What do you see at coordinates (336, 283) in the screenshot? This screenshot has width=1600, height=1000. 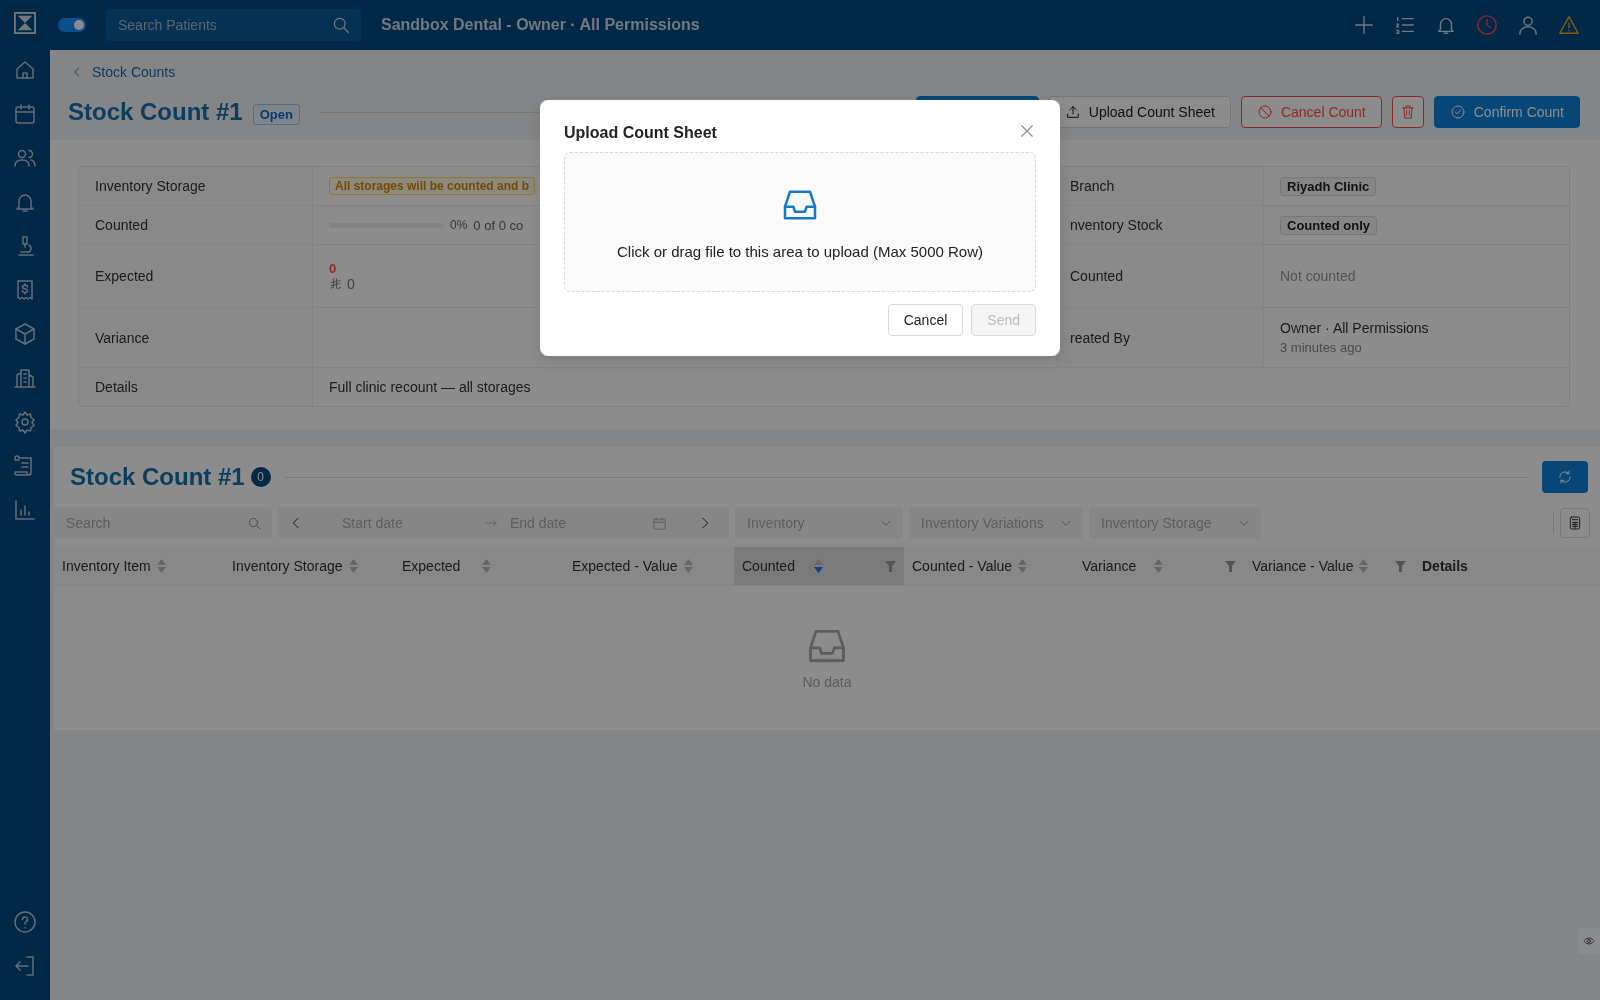 I see `riyal-icon` at bounding box center [336, 283].